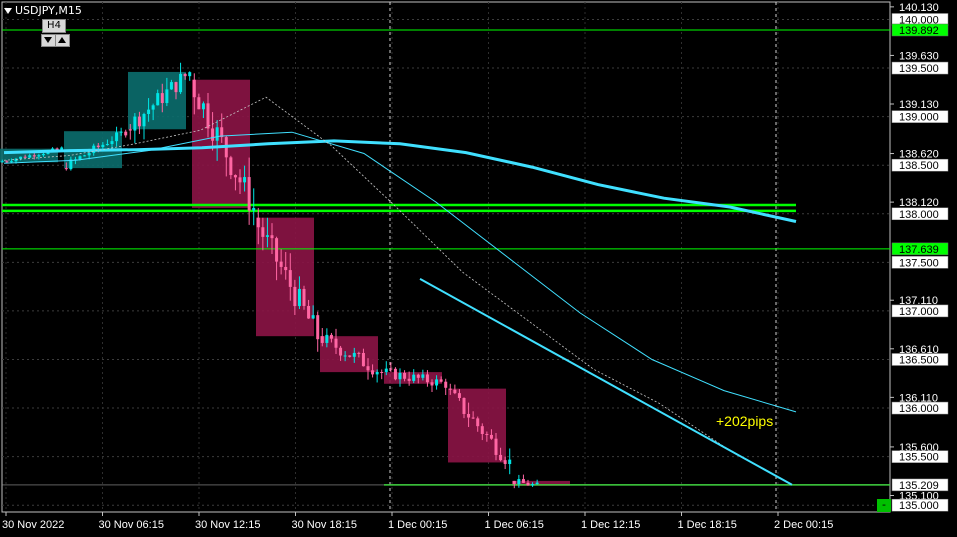  I want to click on round-level-label: 139.000, so click(919, 118).